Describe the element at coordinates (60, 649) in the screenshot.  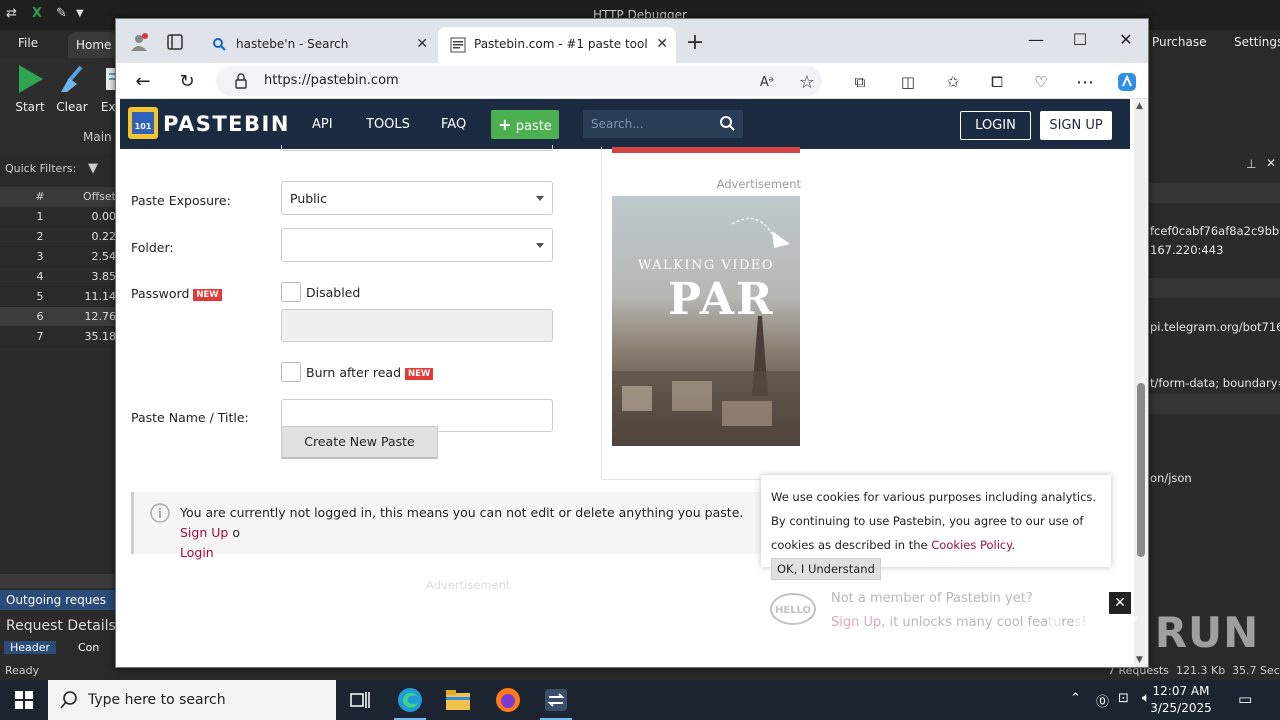
I see `details-subtabs: Header Con` at that location.